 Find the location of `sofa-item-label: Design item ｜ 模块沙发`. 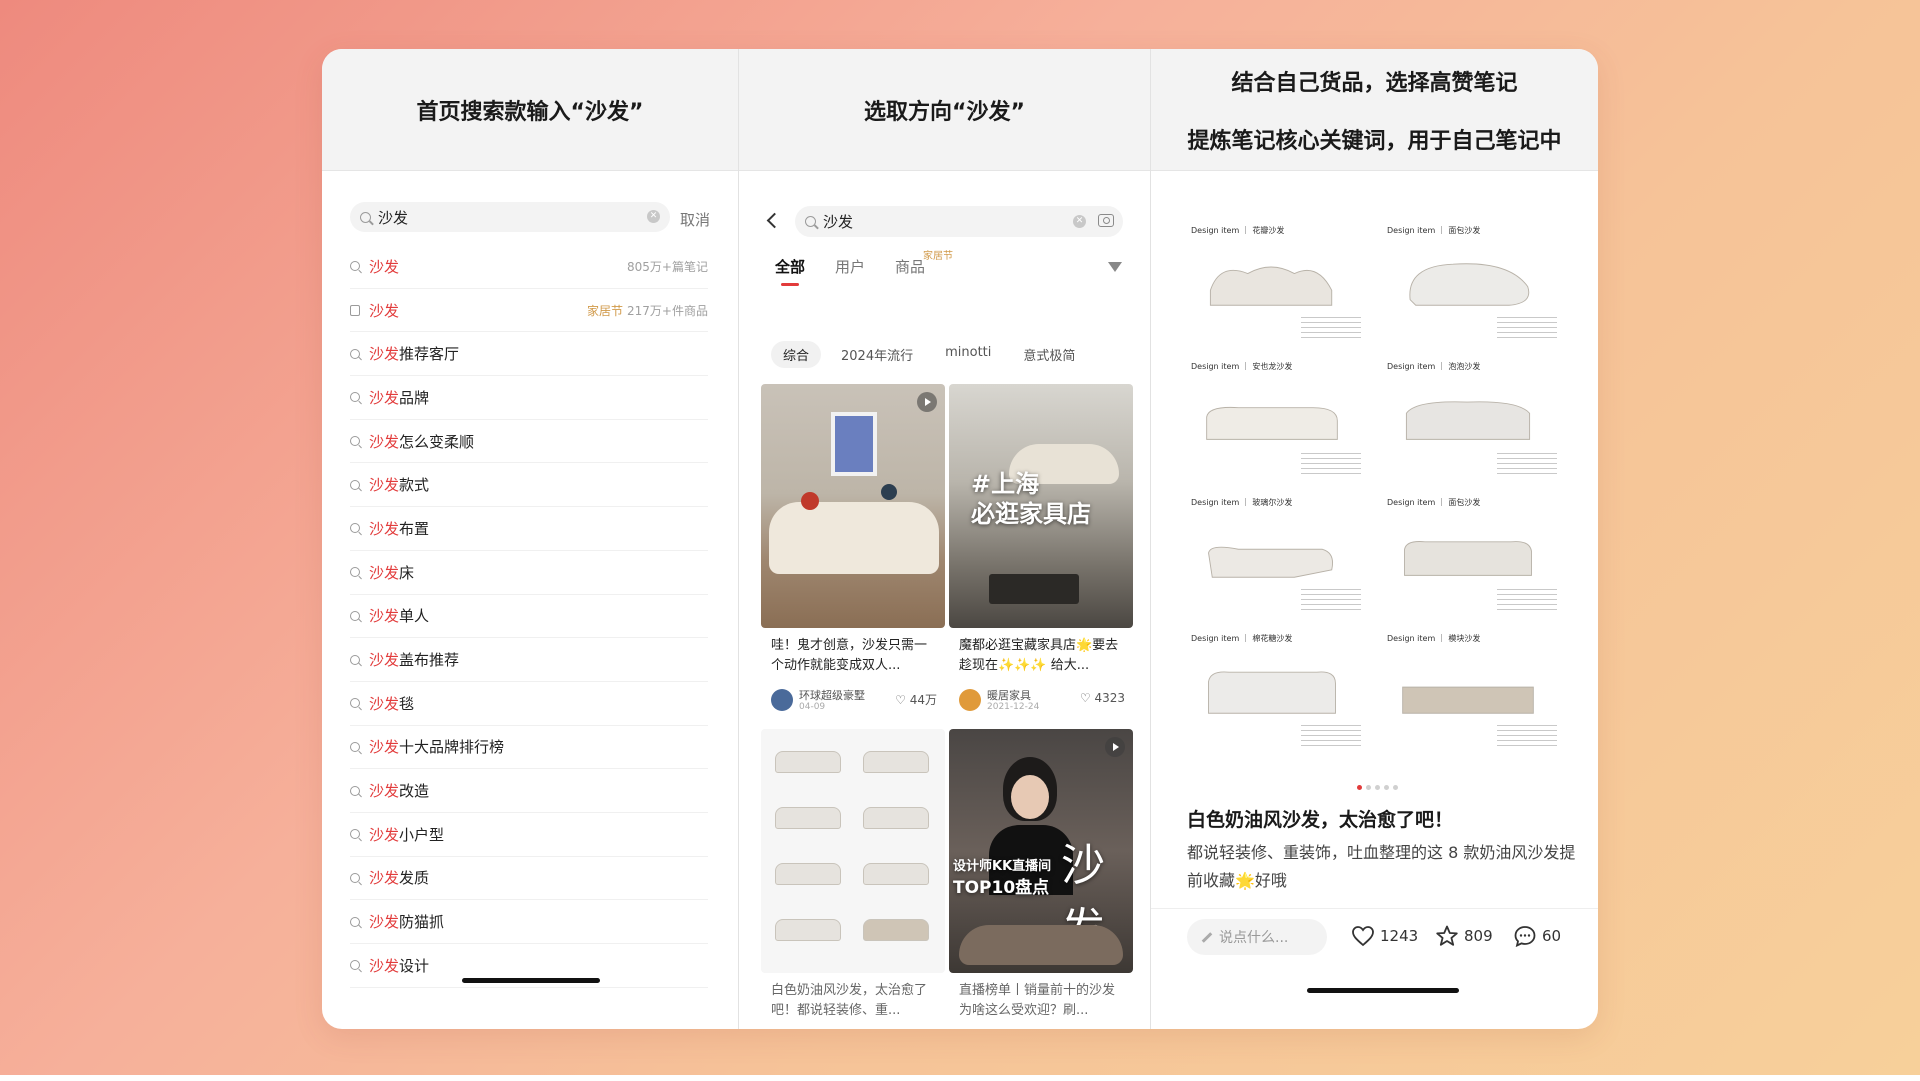

sofa-item-label: Design item ｜ 模块沙发 is located at coordinates (1434, 638).